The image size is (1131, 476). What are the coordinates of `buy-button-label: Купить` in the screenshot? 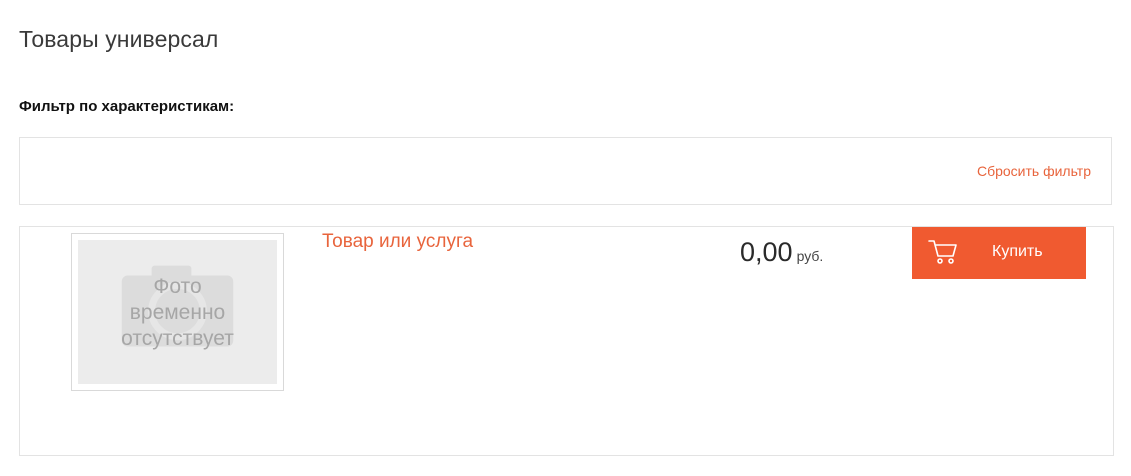 It's located at (1017, 251).